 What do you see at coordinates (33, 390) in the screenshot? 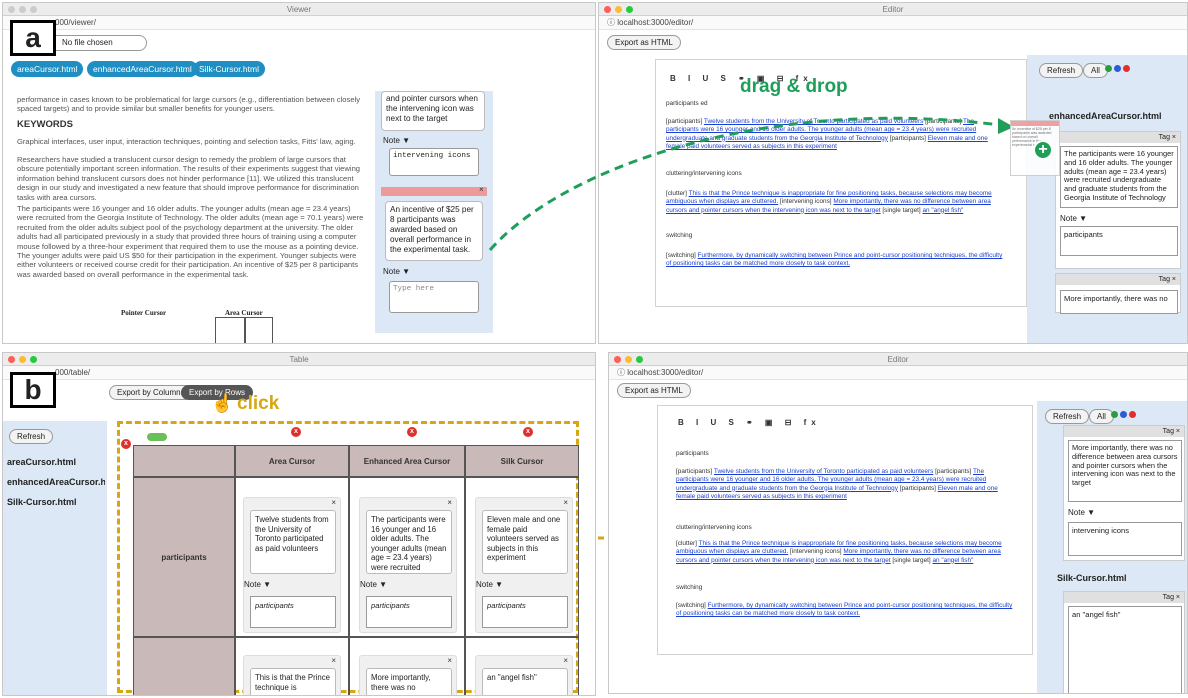
I see `panel-label-b: b` at bounding box center [33, 390].